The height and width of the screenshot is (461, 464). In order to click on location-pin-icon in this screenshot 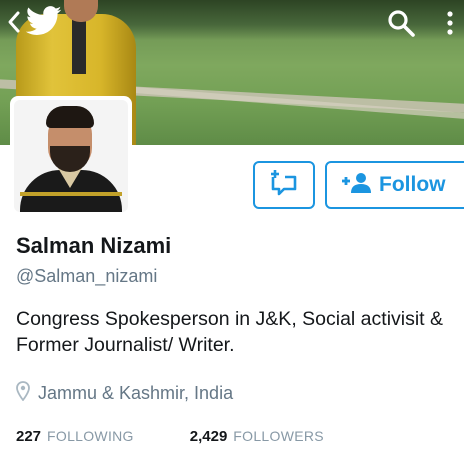, I will do `click(23, 393)`.